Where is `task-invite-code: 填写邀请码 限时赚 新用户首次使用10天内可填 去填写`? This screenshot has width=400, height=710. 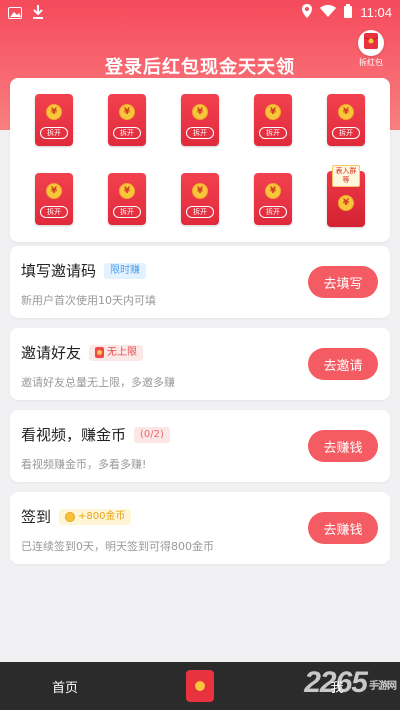
task-invite-code: 填写邀请码 限时赚 新用户首次使用10天内可填 去填写 is located at coordinates (200, 282).